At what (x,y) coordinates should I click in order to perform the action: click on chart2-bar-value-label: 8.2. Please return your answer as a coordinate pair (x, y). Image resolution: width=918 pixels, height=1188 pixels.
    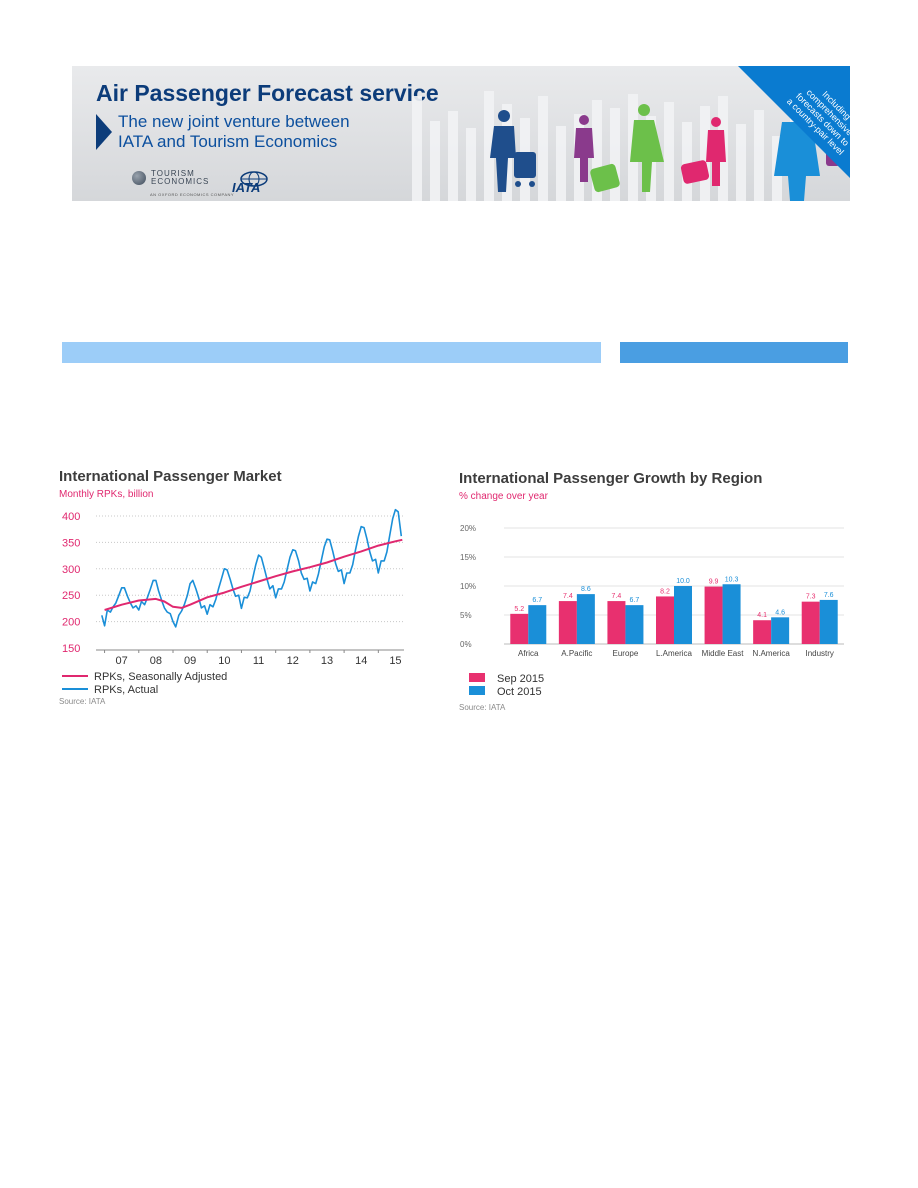
    Looking at the image, I should click on (665, 591).